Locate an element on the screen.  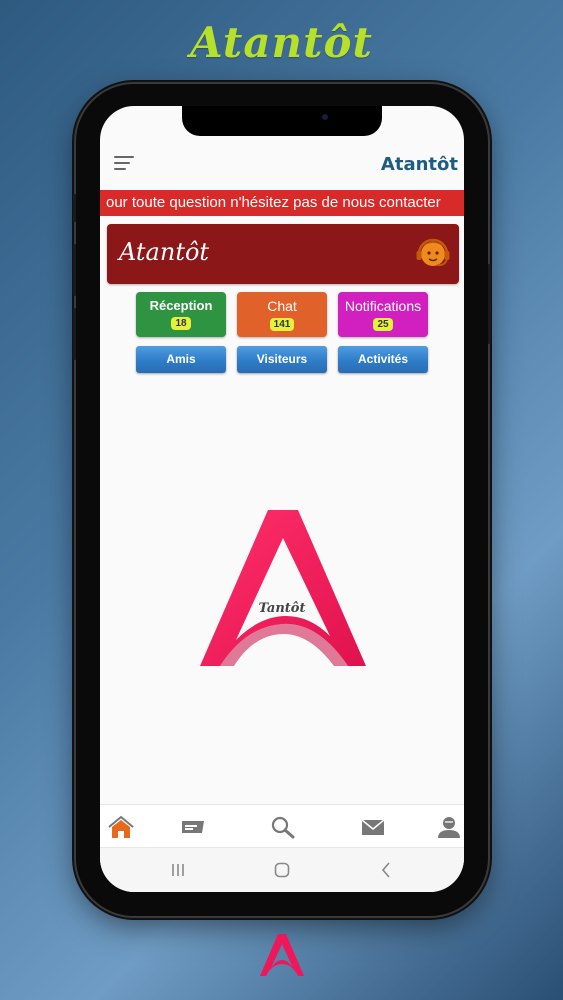
phone-volume-up is located at coordinates (74, 270).